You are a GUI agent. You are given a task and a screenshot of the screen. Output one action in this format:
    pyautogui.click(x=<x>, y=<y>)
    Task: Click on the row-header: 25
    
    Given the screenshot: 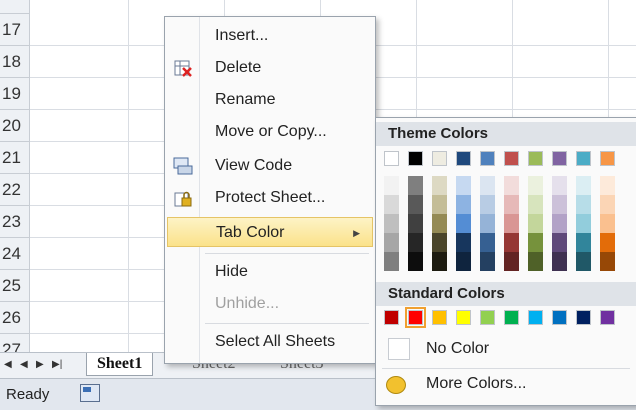 What is the action you would take?
    pyautogui.click(x=15, y=286)
    